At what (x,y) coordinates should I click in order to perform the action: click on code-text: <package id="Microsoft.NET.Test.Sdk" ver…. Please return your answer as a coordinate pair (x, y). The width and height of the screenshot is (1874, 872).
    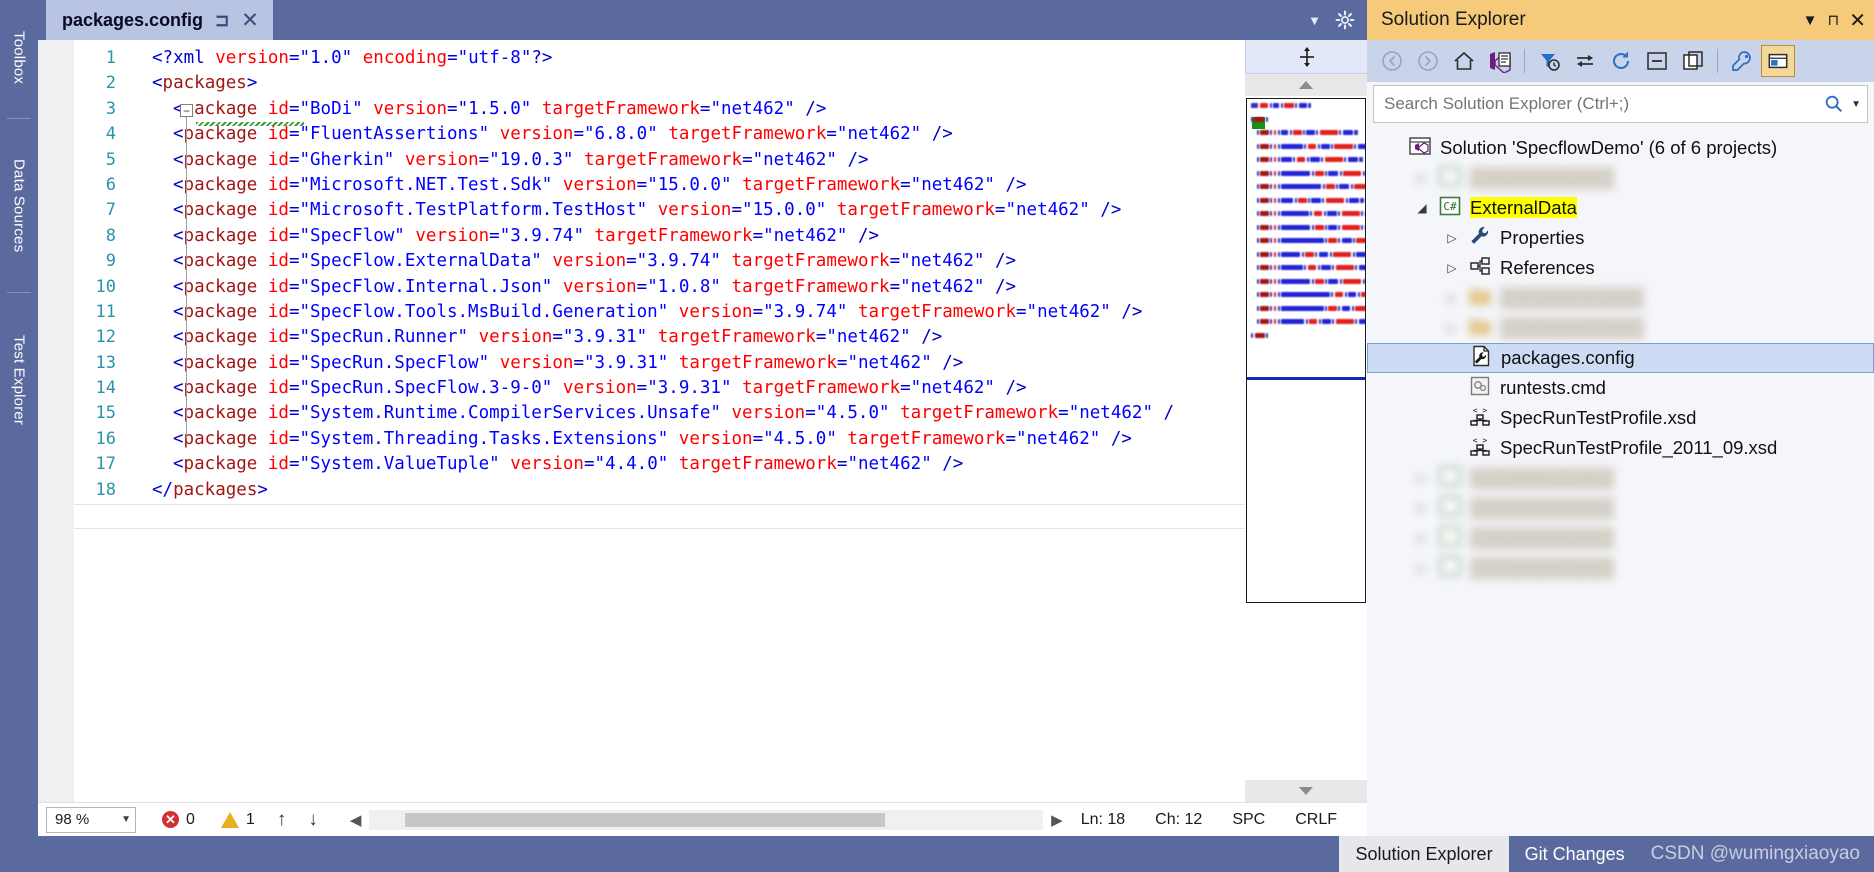
    Looking at the image, I should click on (580, 185).